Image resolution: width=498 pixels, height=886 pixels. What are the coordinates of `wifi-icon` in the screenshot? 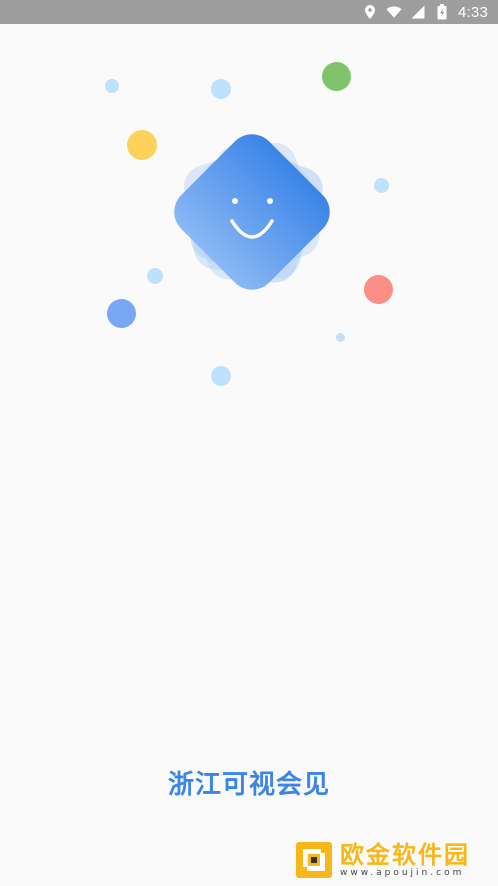 It's located at (394, 12).